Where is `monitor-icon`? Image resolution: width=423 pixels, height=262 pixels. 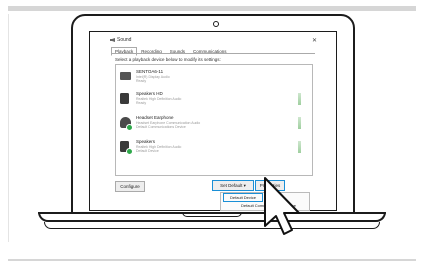 monitor-icon is located at coordinates (125, 76).